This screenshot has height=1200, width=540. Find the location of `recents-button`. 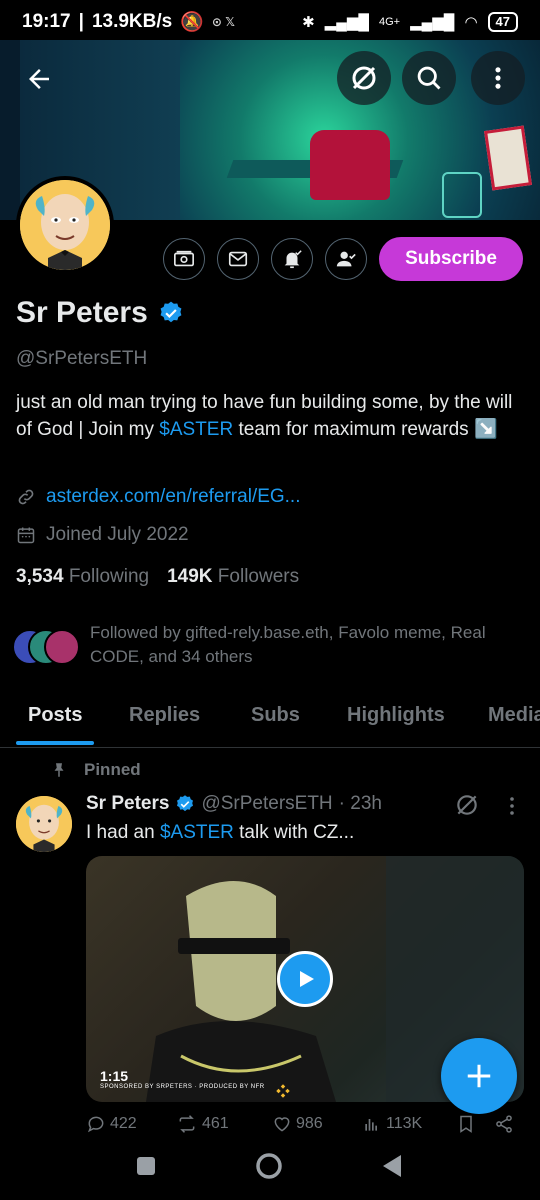

recents-button is located at coordinates (146, 1168).